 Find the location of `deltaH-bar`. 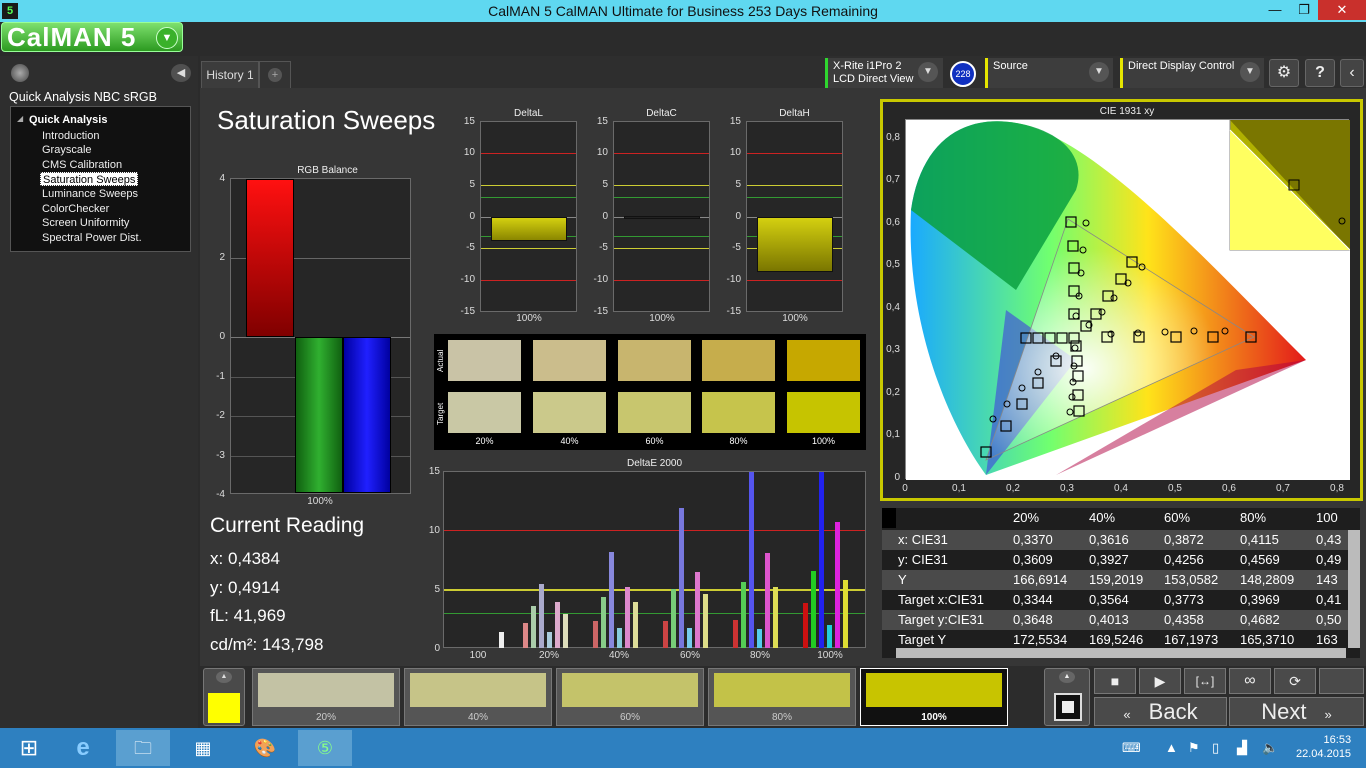

deltaH-bar is located at coordinates (795, 244).